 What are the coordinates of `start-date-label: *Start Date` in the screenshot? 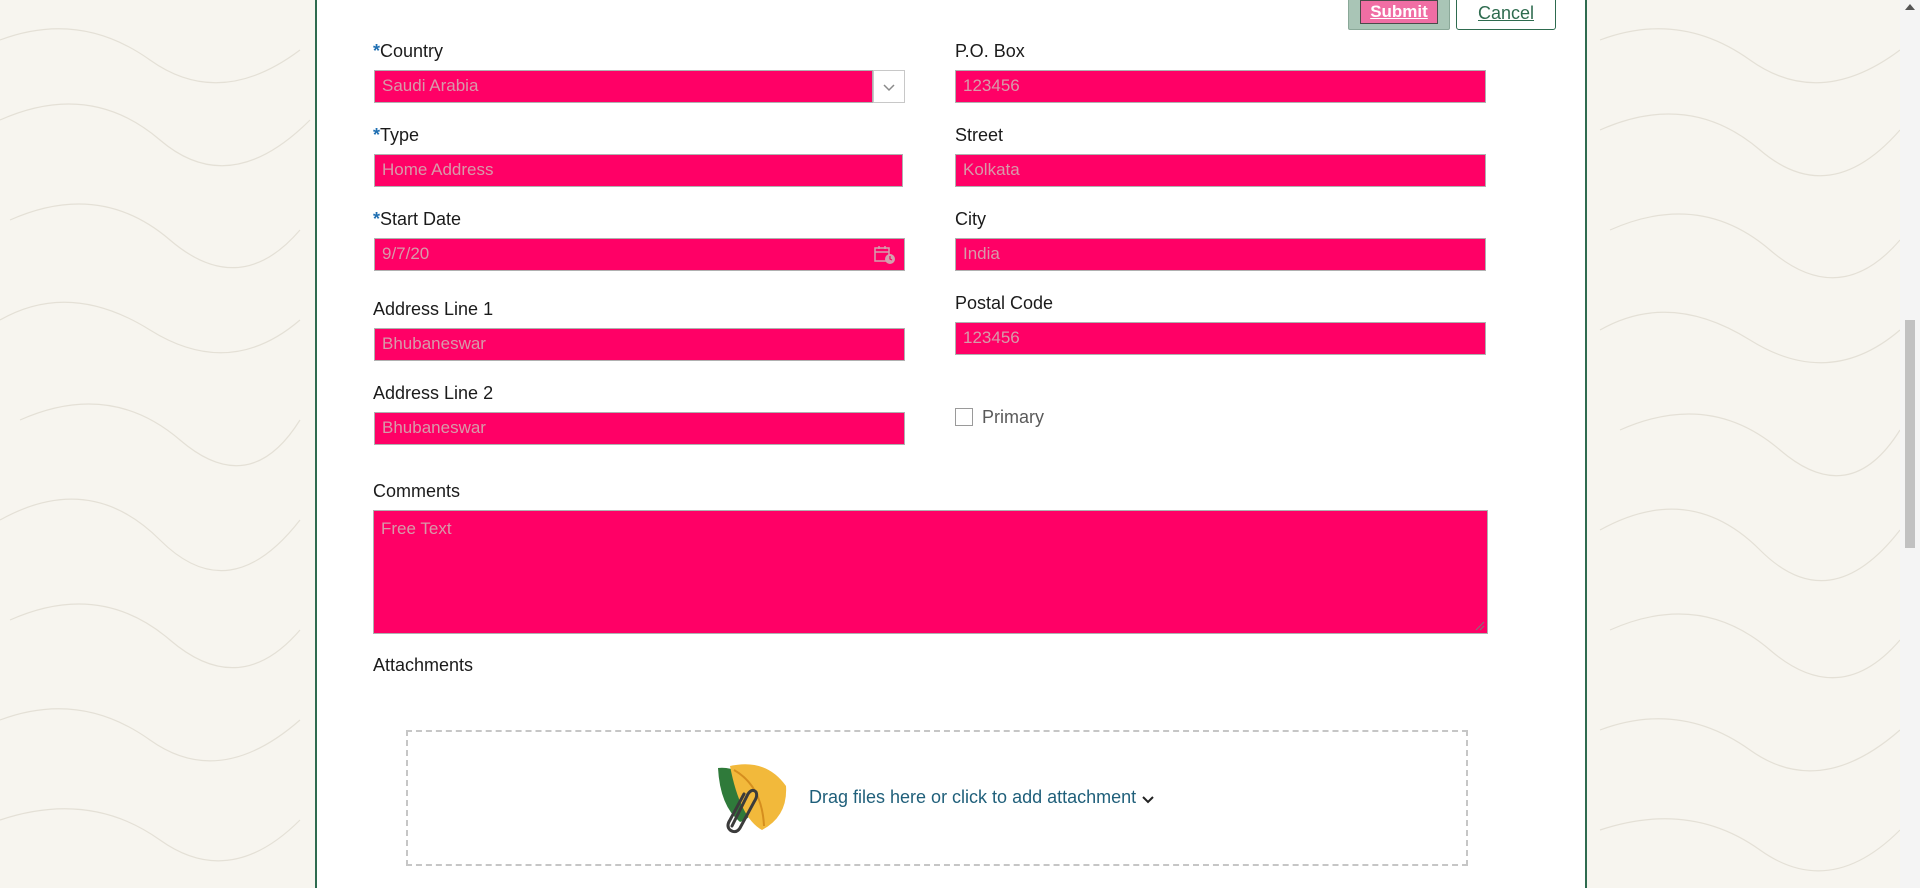 It's located at (417, 219).